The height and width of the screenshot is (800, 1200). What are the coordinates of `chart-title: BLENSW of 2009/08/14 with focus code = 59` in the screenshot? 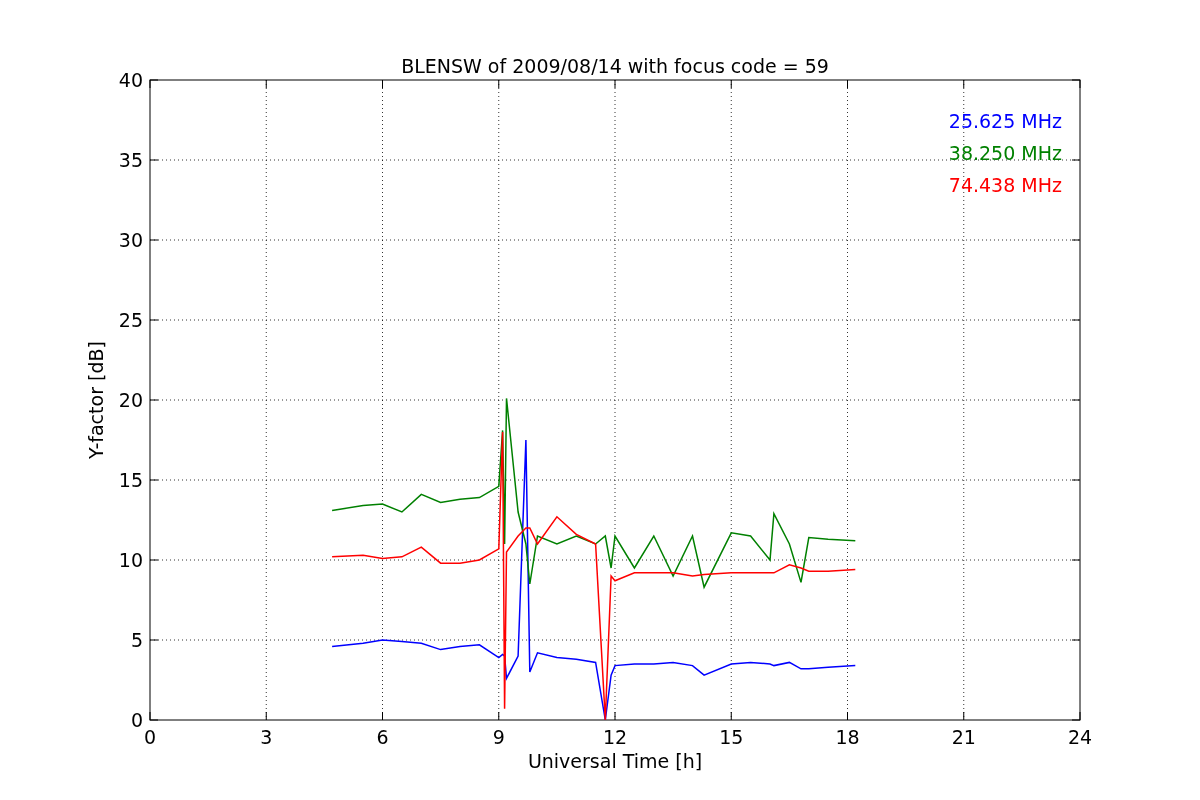 It's located at (615, 66).